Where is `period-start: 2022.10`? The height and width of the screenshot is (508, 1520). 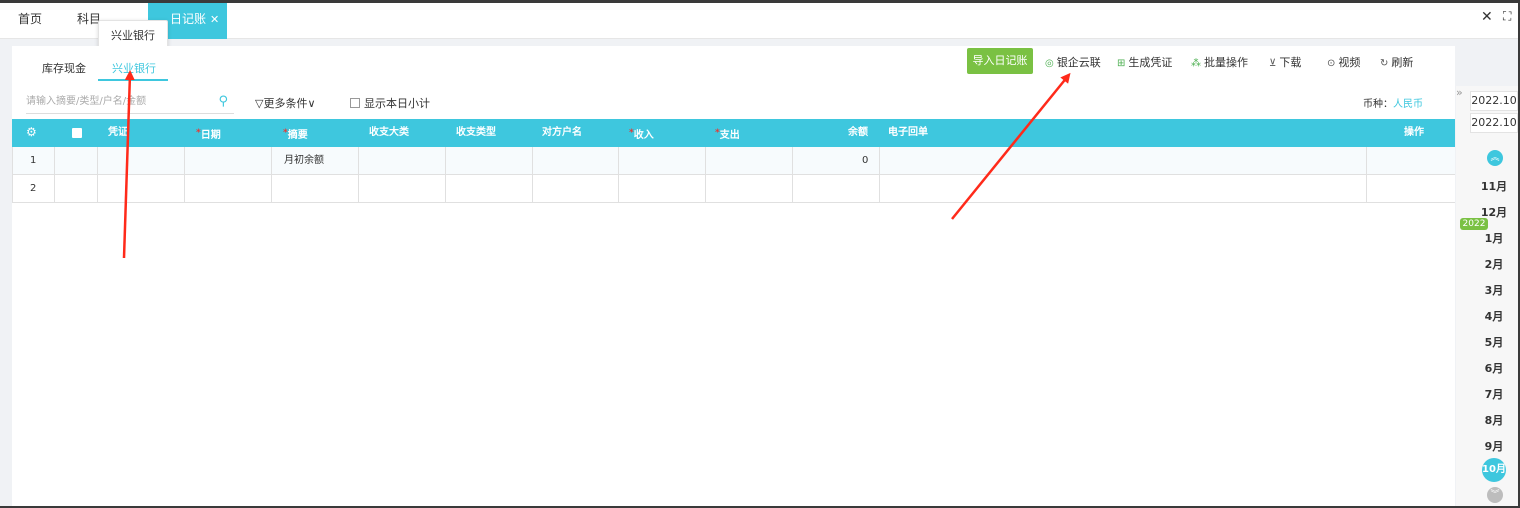 period-start: 2022.10 is located at coordinates (1494, 101).